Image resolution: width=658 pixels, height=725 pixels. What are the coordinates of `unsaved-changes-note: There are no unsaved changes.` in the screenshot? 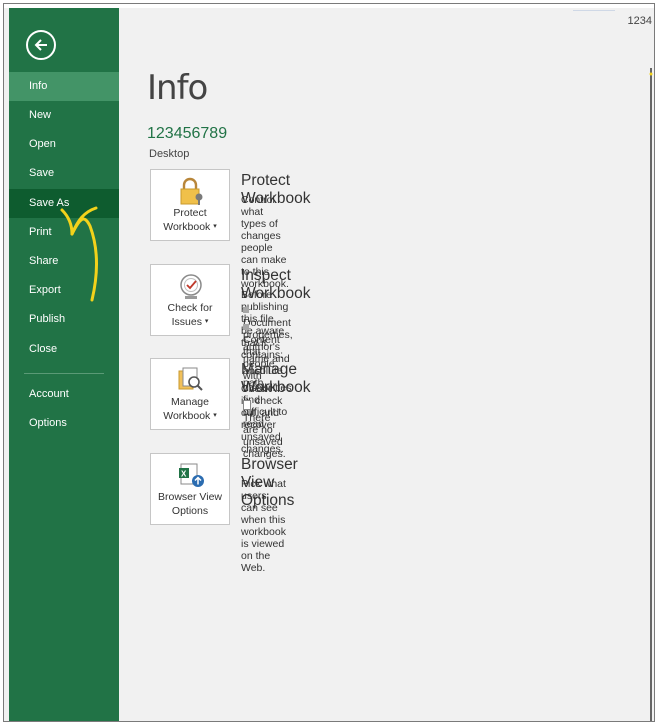 It's located at (264, 430).